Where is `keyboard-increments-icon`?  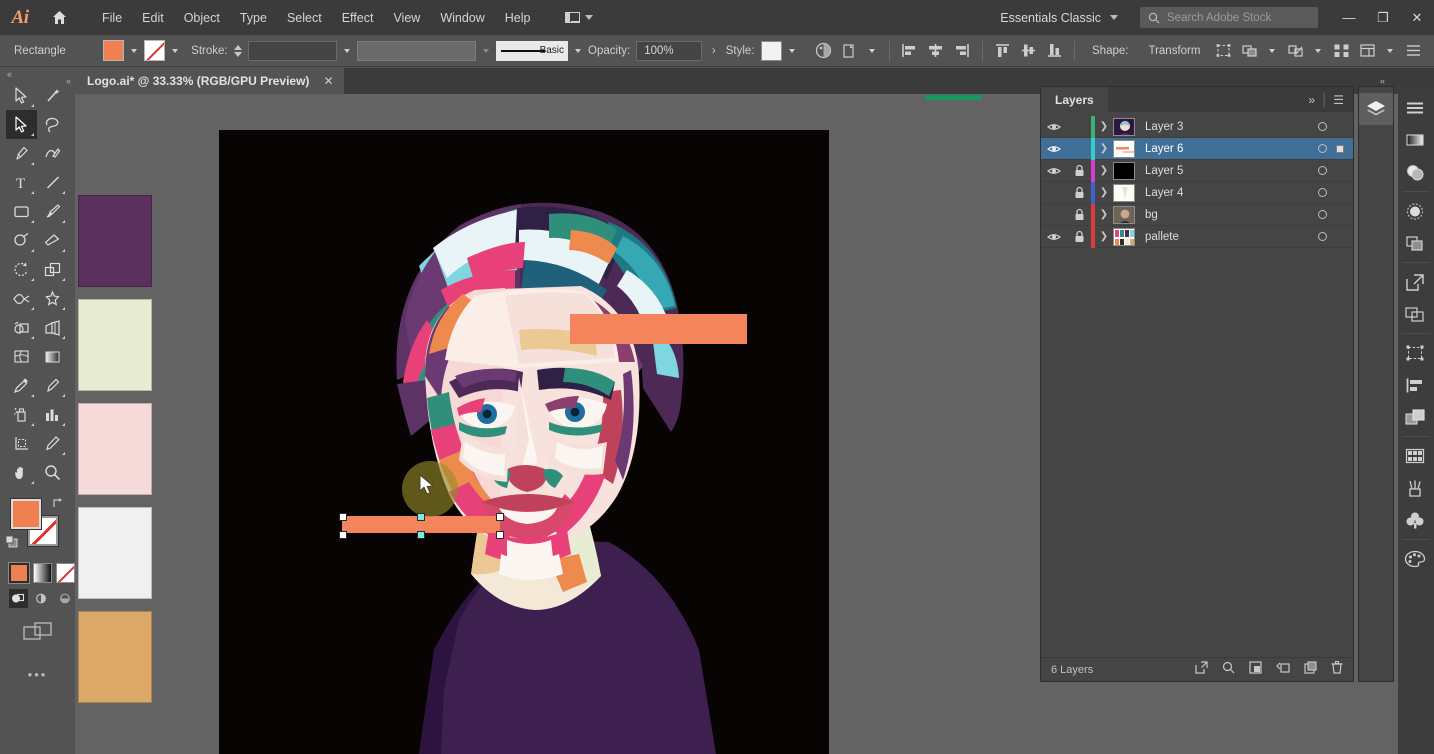 keyboard-increments-icon is located at coordinates (1341, 51).